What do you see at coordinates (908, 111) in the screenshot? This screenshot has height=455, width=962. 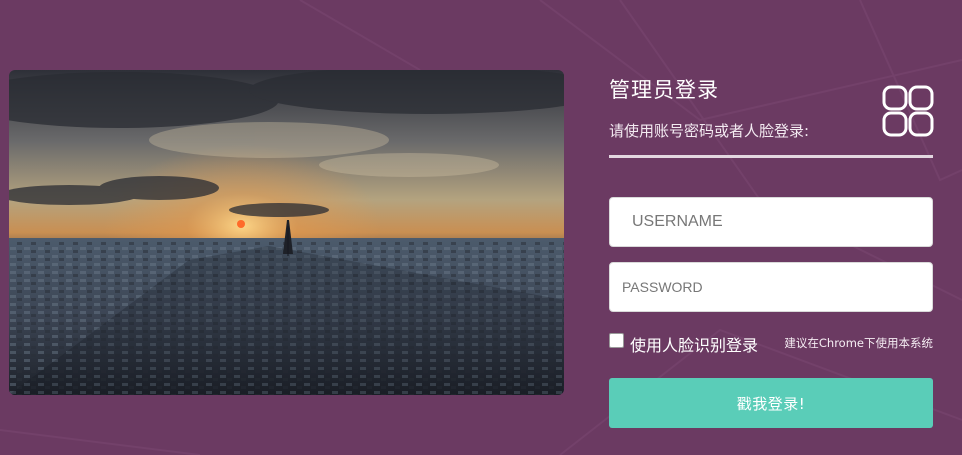 I see `four-rounded-squares-icon` at bounding box center [908, 111].